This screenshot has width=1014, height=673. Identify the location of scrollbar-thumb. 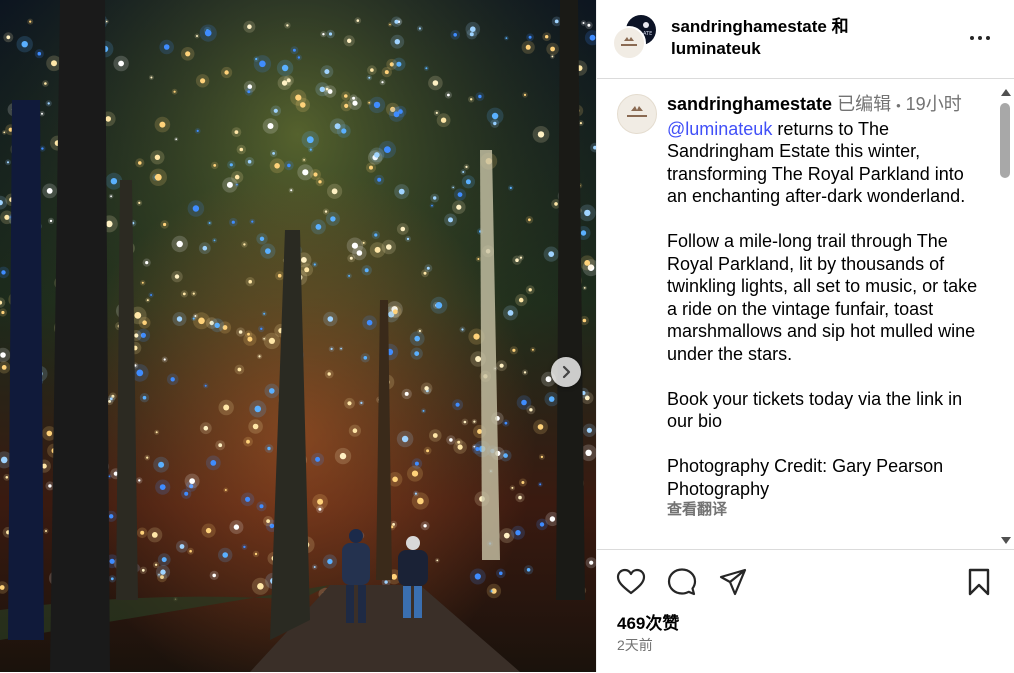
(1005, 140).